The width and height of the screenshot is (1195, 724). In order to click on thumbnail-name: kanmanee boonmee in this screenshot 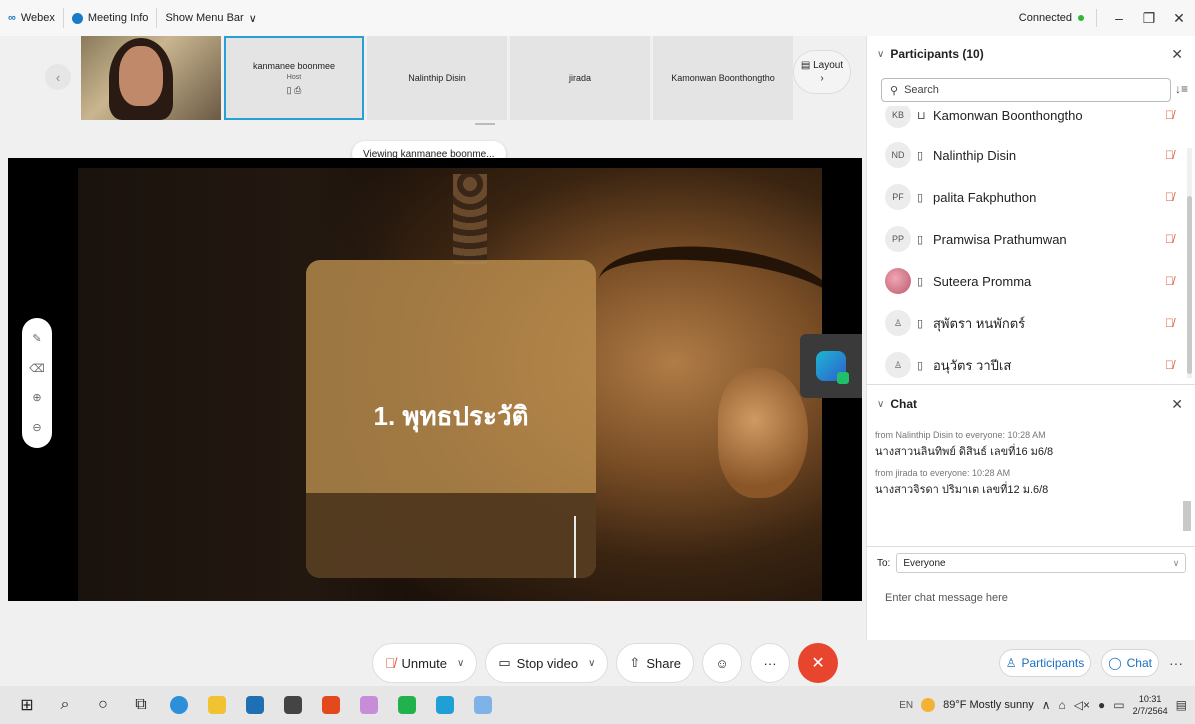, I will do `click(294, 65)`.